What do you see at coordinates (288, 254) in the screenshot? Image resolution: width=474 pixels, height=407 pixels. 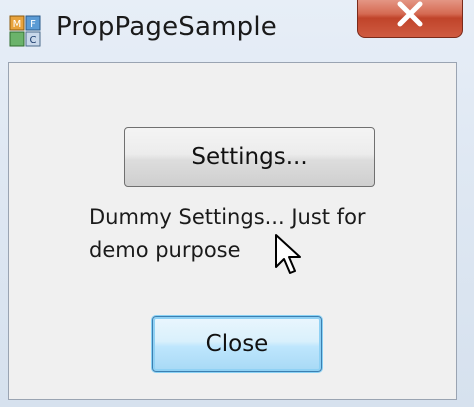 I see `mouse-cursor-icon` at bounding box center [288, 254].